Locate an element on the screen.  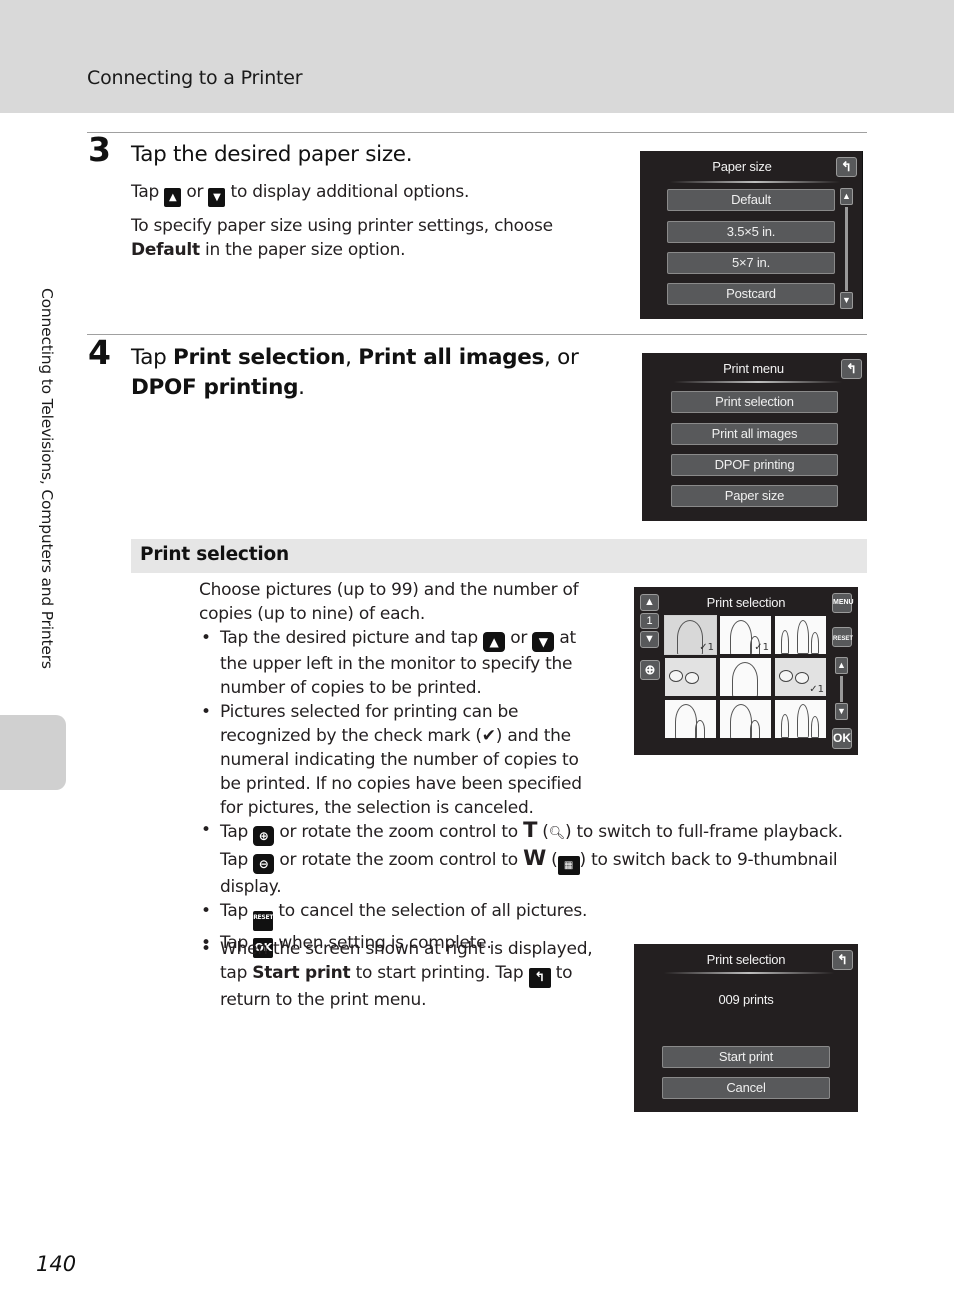
option-5x7: 5×7 in. is located at coordinates (751, 263).